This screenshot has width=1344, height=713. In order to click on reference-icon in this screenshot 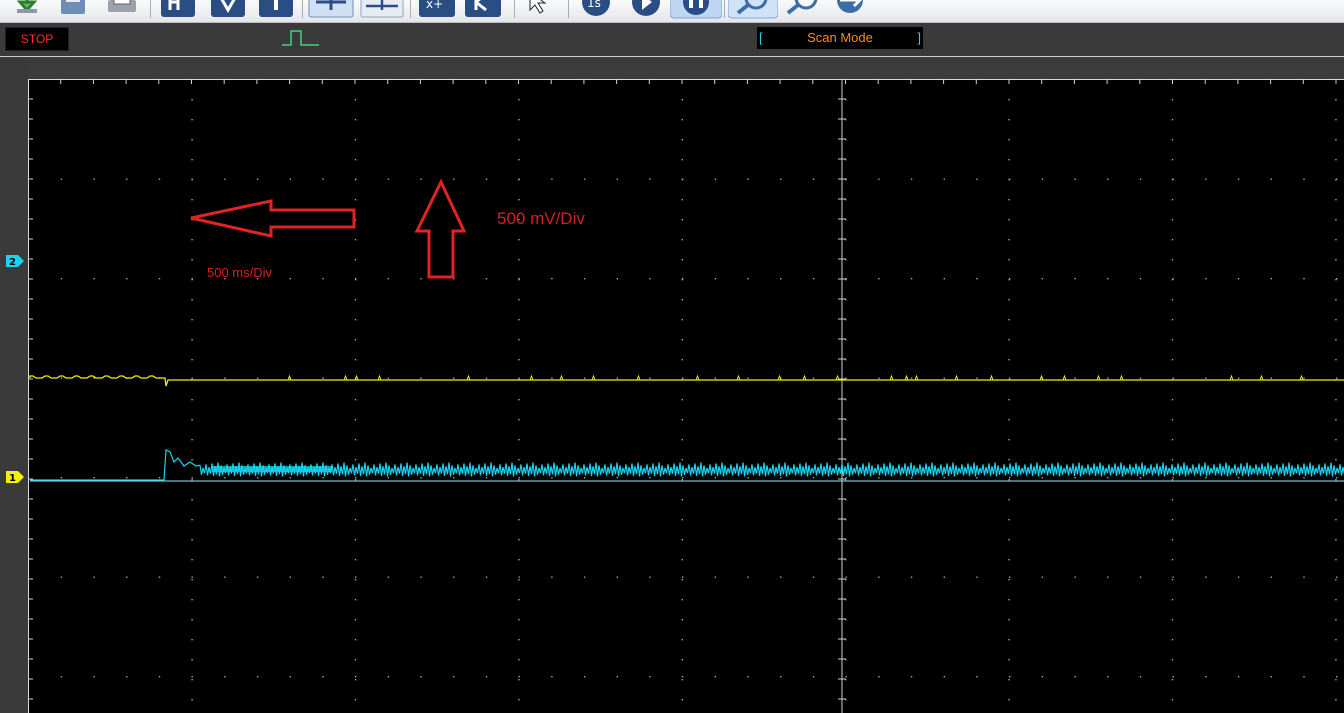, I will do `click(483, 9)`.